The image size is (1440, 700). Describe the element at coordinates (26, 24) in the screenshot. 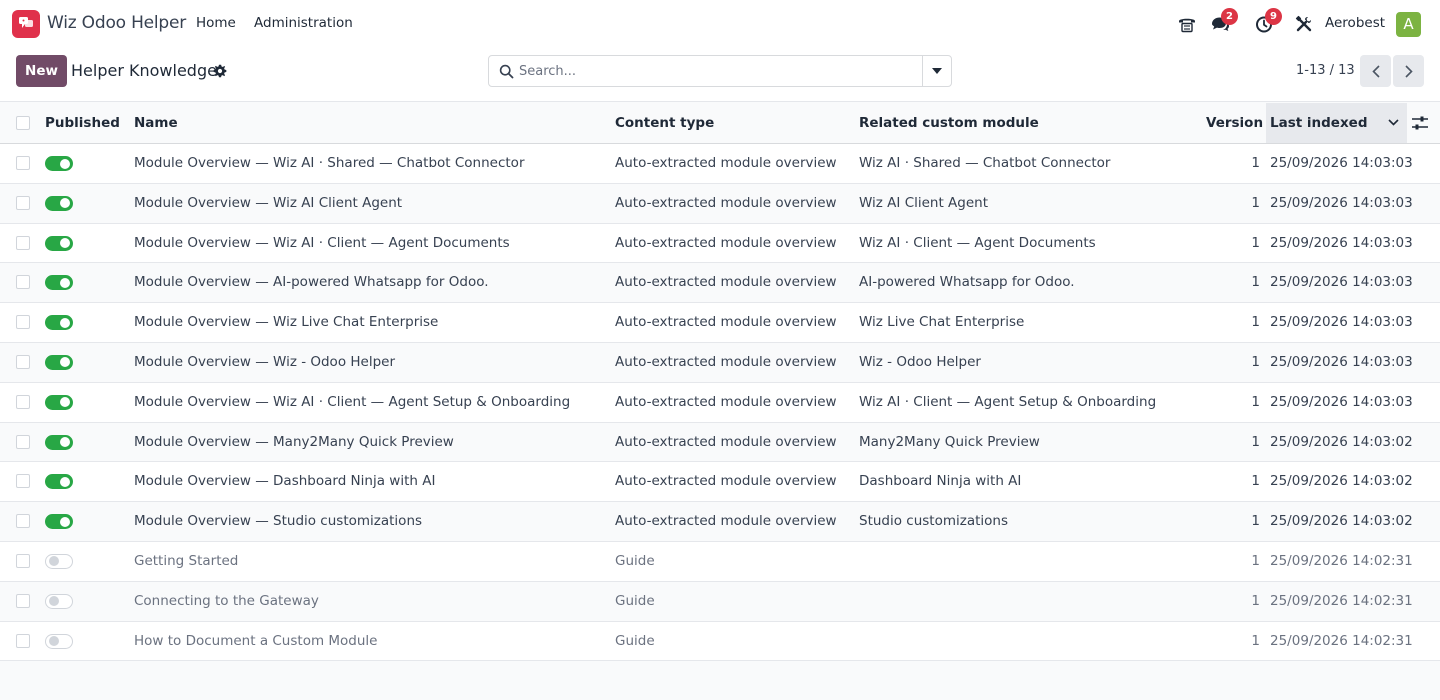

I see `app-logo-icon` at that location.